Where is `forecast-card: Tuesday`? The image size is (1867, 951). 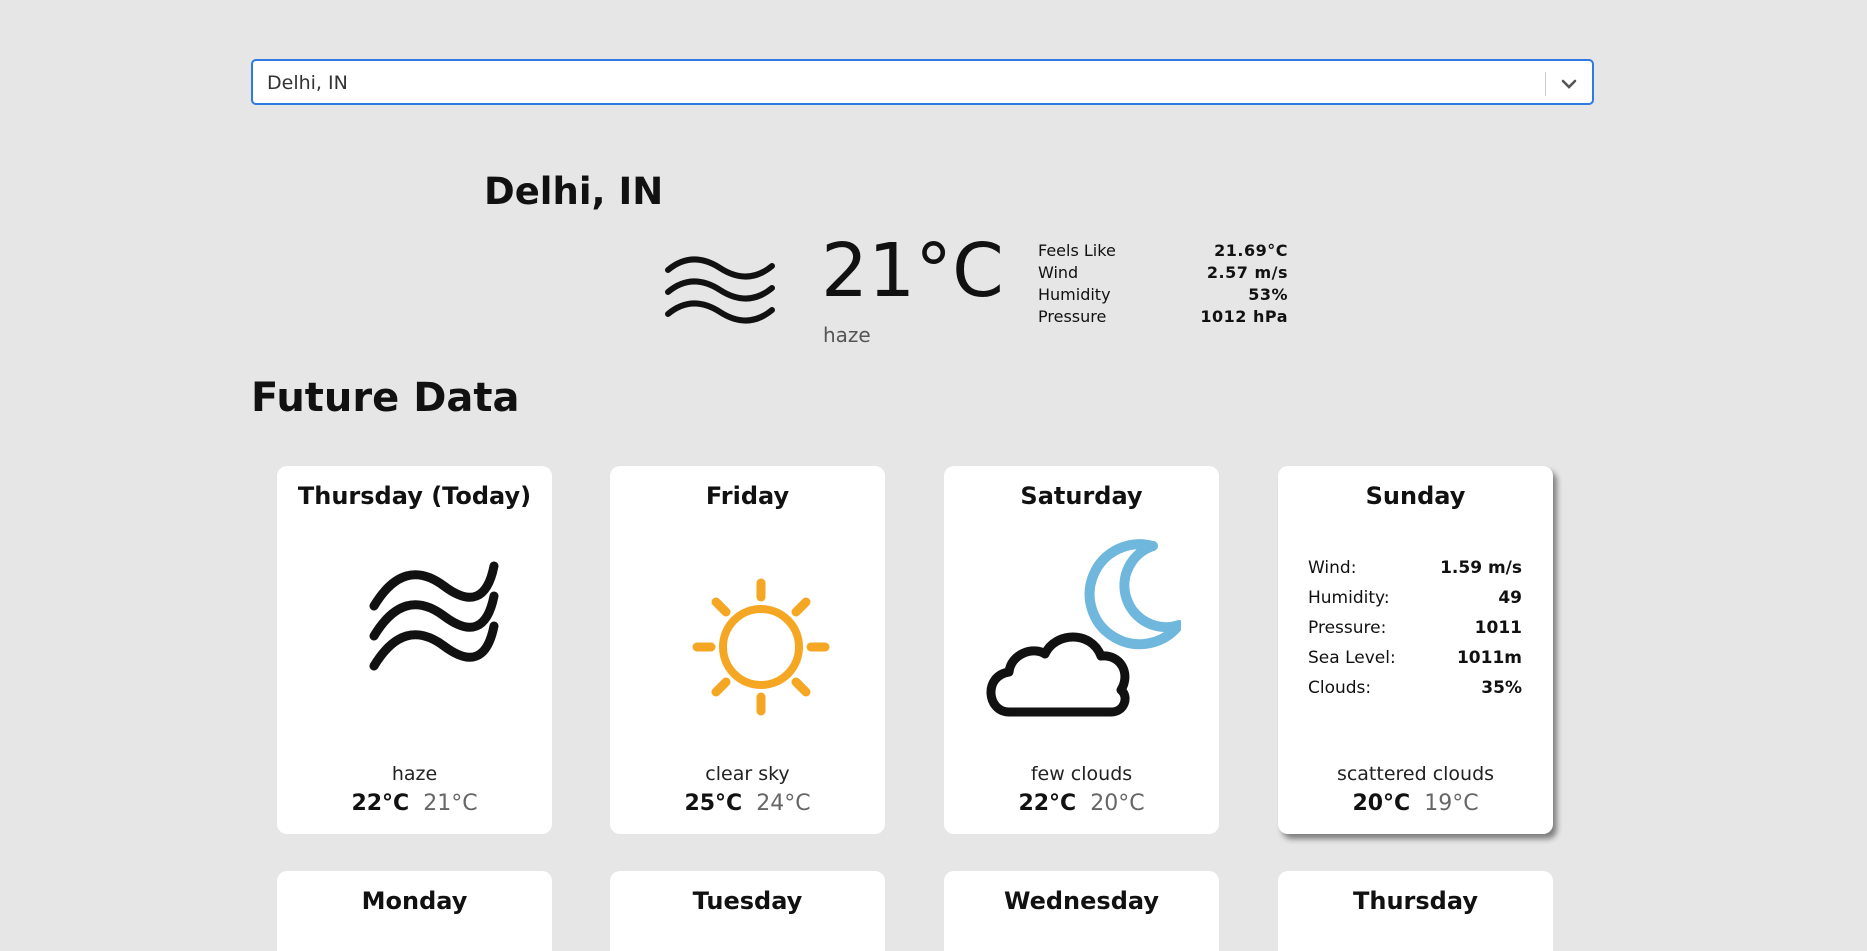 forecast-card: Tuesday is located at coordinates (747, 911).